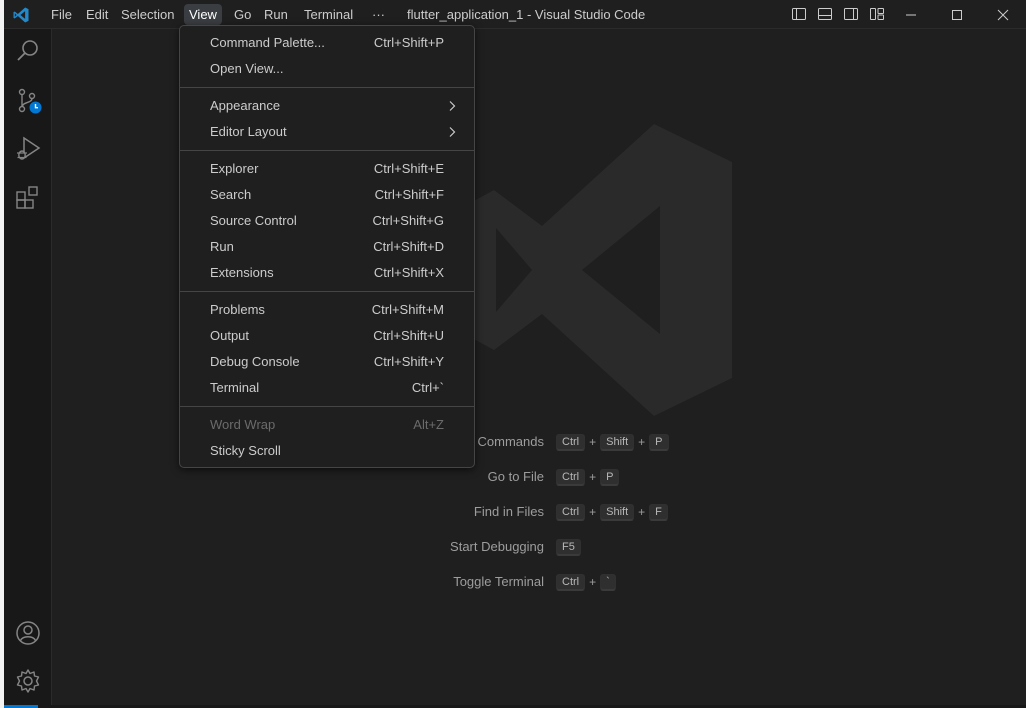  I want to click on menu-item-problems: Problems Ctrl+Shift+M, so click(327, 310).